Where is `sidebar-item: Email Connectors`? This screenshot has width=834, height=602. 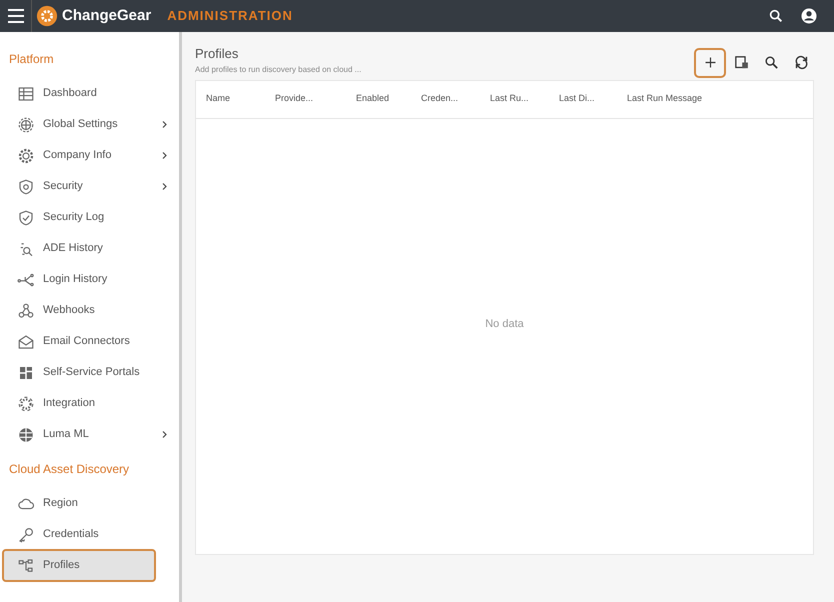 sidebar-item: Email Connectors is located at coordinates (89, 341).